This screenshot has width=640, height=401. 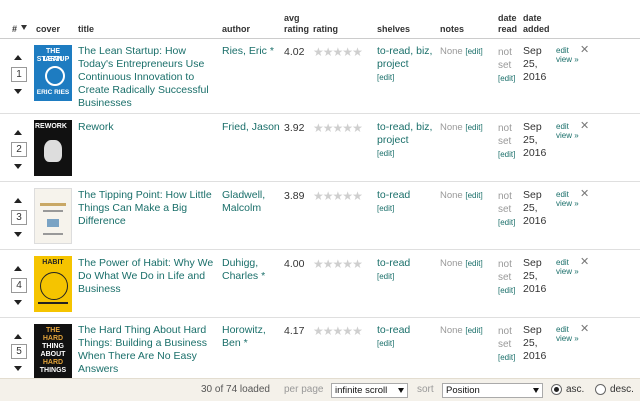 What do you see at coordinates (507, 24) in the screenshot?
I see `header-date-read: date read` at bounding box center [507, 24].